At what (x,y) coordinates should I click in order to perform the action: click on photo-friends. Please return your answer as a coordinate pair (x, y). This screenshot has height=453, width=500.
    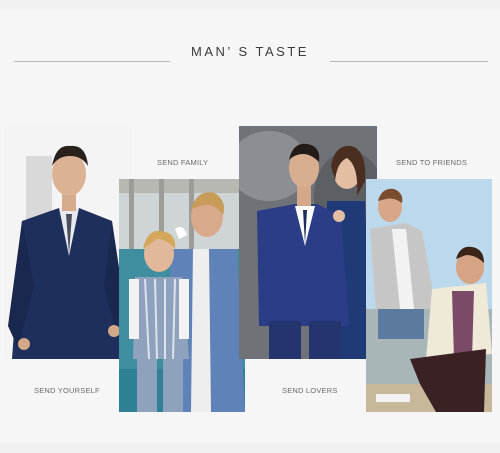
    Looking at the image, I should click on (429, 295).